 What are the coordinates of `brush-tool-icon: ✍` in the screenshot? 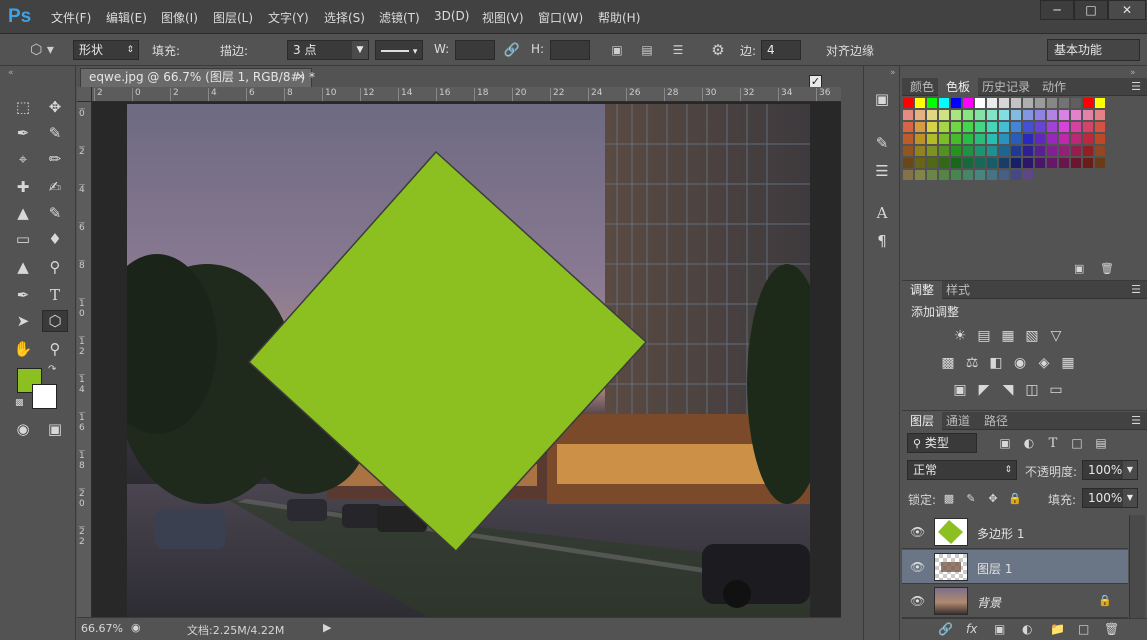 It's located at (55, 187).